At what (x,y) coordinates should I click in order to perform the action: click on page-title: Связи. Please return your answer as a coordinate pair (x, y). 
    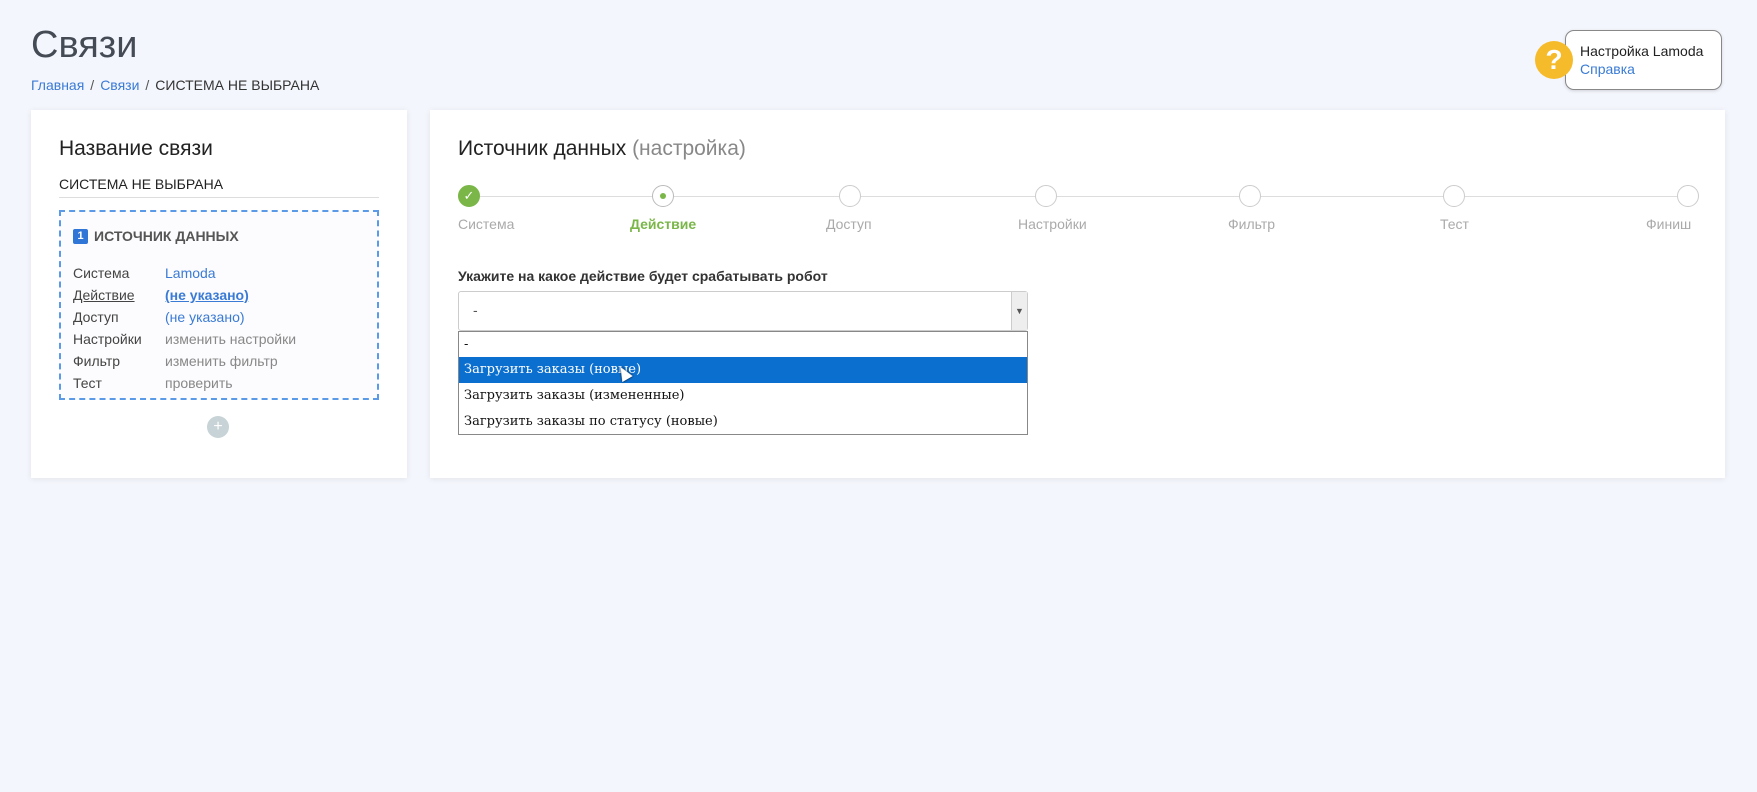
    Looking at the image, I should click on (84, 45).